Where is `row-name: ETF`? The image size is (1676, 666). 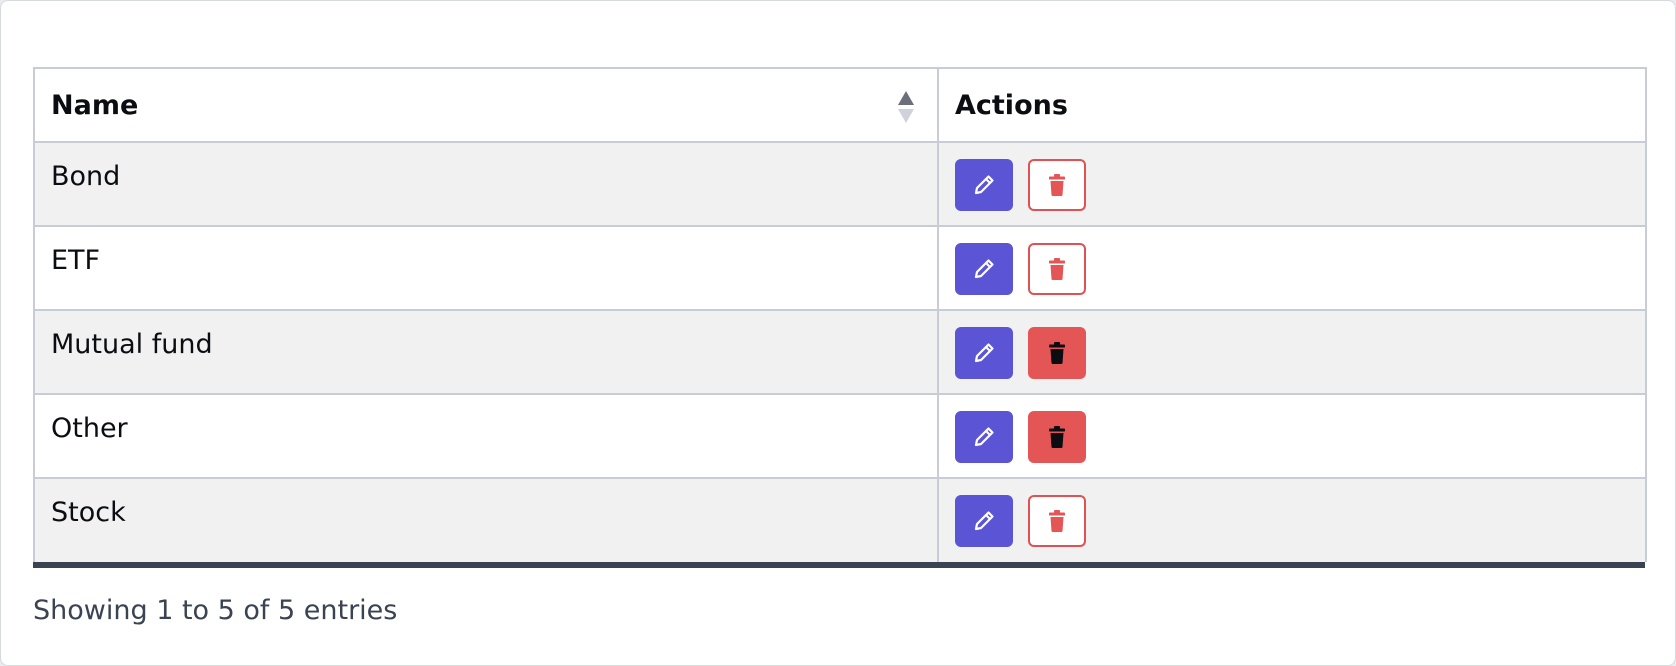 row-name: ETF is located at coordinates (76, 260).